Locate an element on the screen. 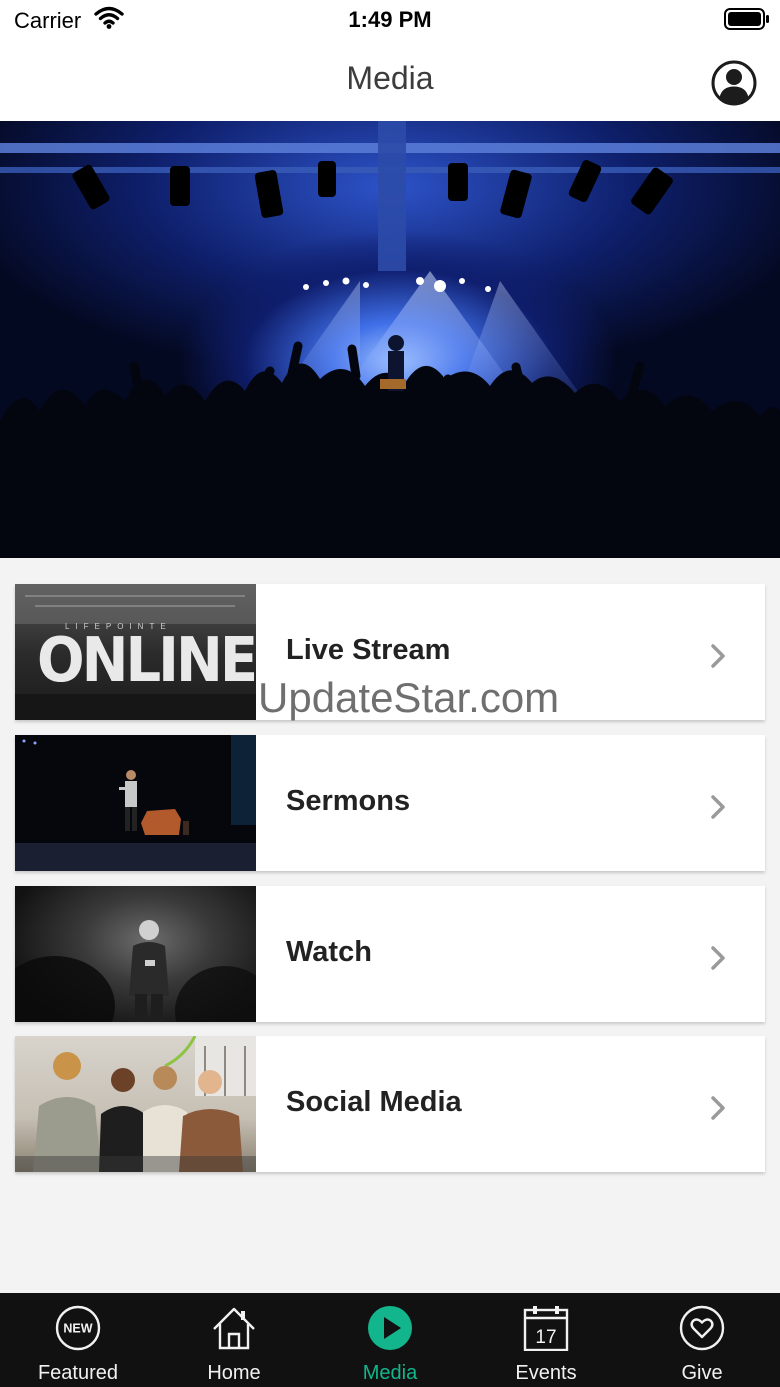 The height and width of the screenshot is (1387, 780). tab-media: Media is located at coordinates (390, 1340).